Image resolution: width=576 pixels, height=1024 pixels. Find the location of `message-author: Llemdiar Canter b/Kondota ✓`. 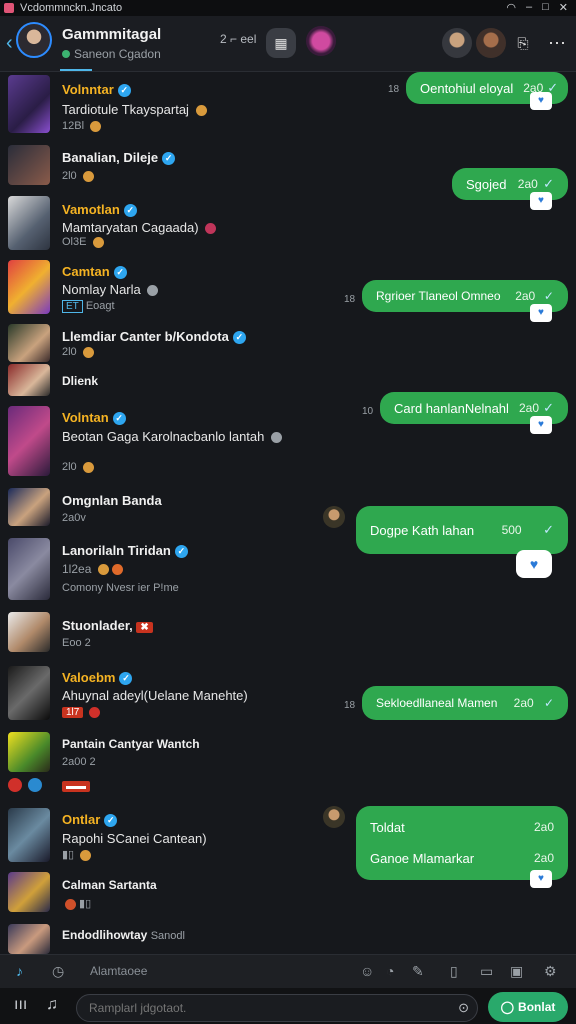

message-author: Llemdiar Canter b/Kondota ✓ is located at coordinates (154, 337).